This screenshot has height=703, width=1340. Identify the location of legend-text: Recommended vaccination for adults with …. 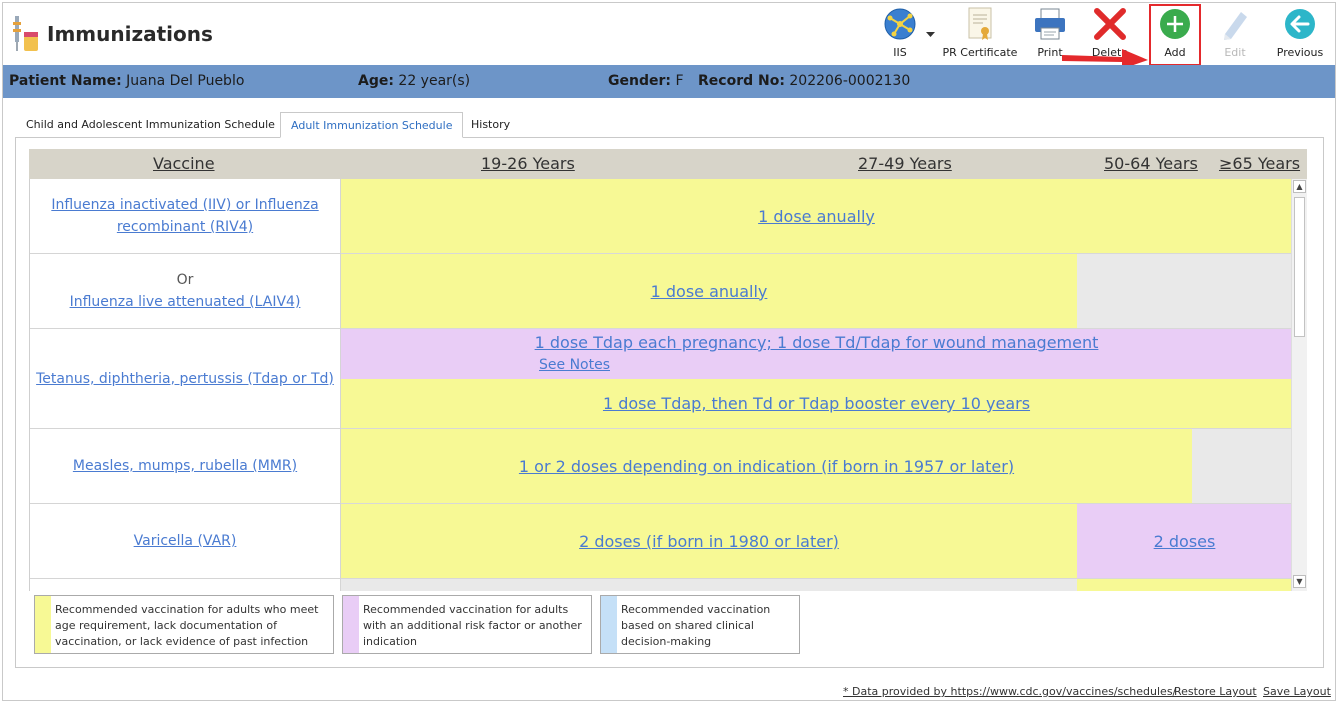
(472, 625).